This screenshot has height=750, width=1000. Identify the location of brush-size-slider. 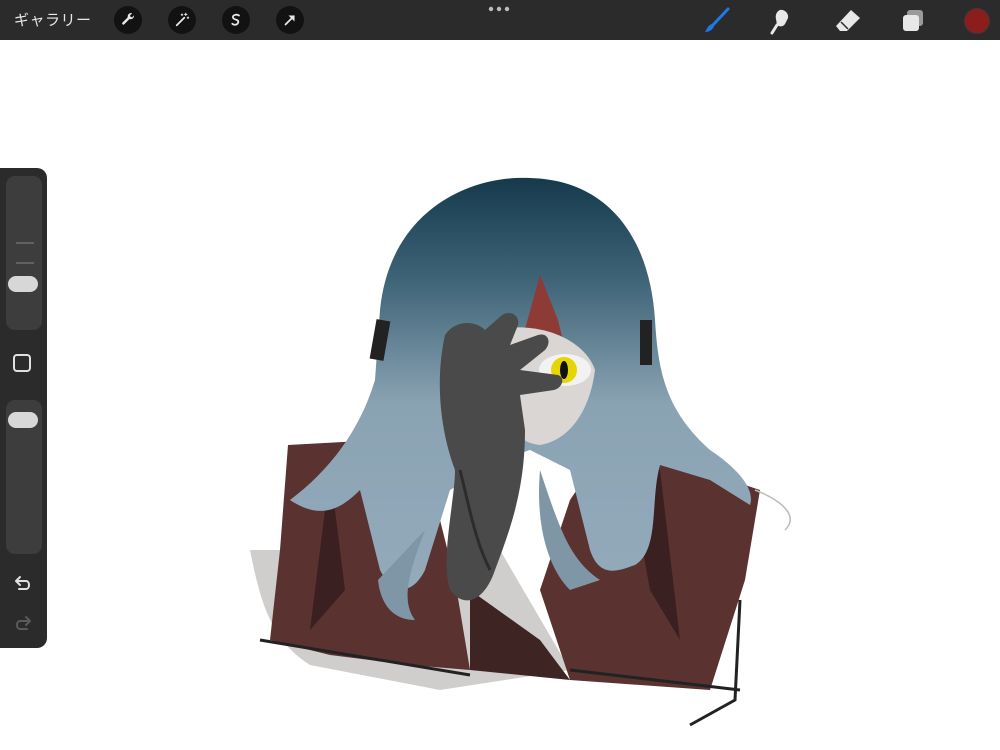
(24, 253).